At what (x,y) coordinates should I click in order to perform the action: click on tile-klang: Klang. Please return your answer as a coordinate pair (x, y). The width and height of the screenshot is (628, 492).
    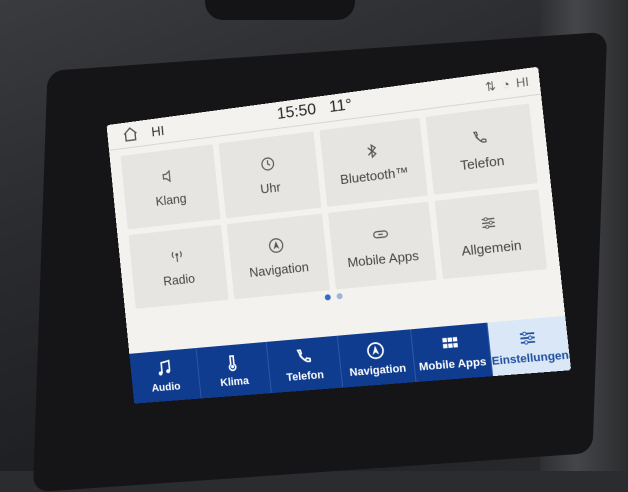
    Looking at the image, I should click on (170, 187).